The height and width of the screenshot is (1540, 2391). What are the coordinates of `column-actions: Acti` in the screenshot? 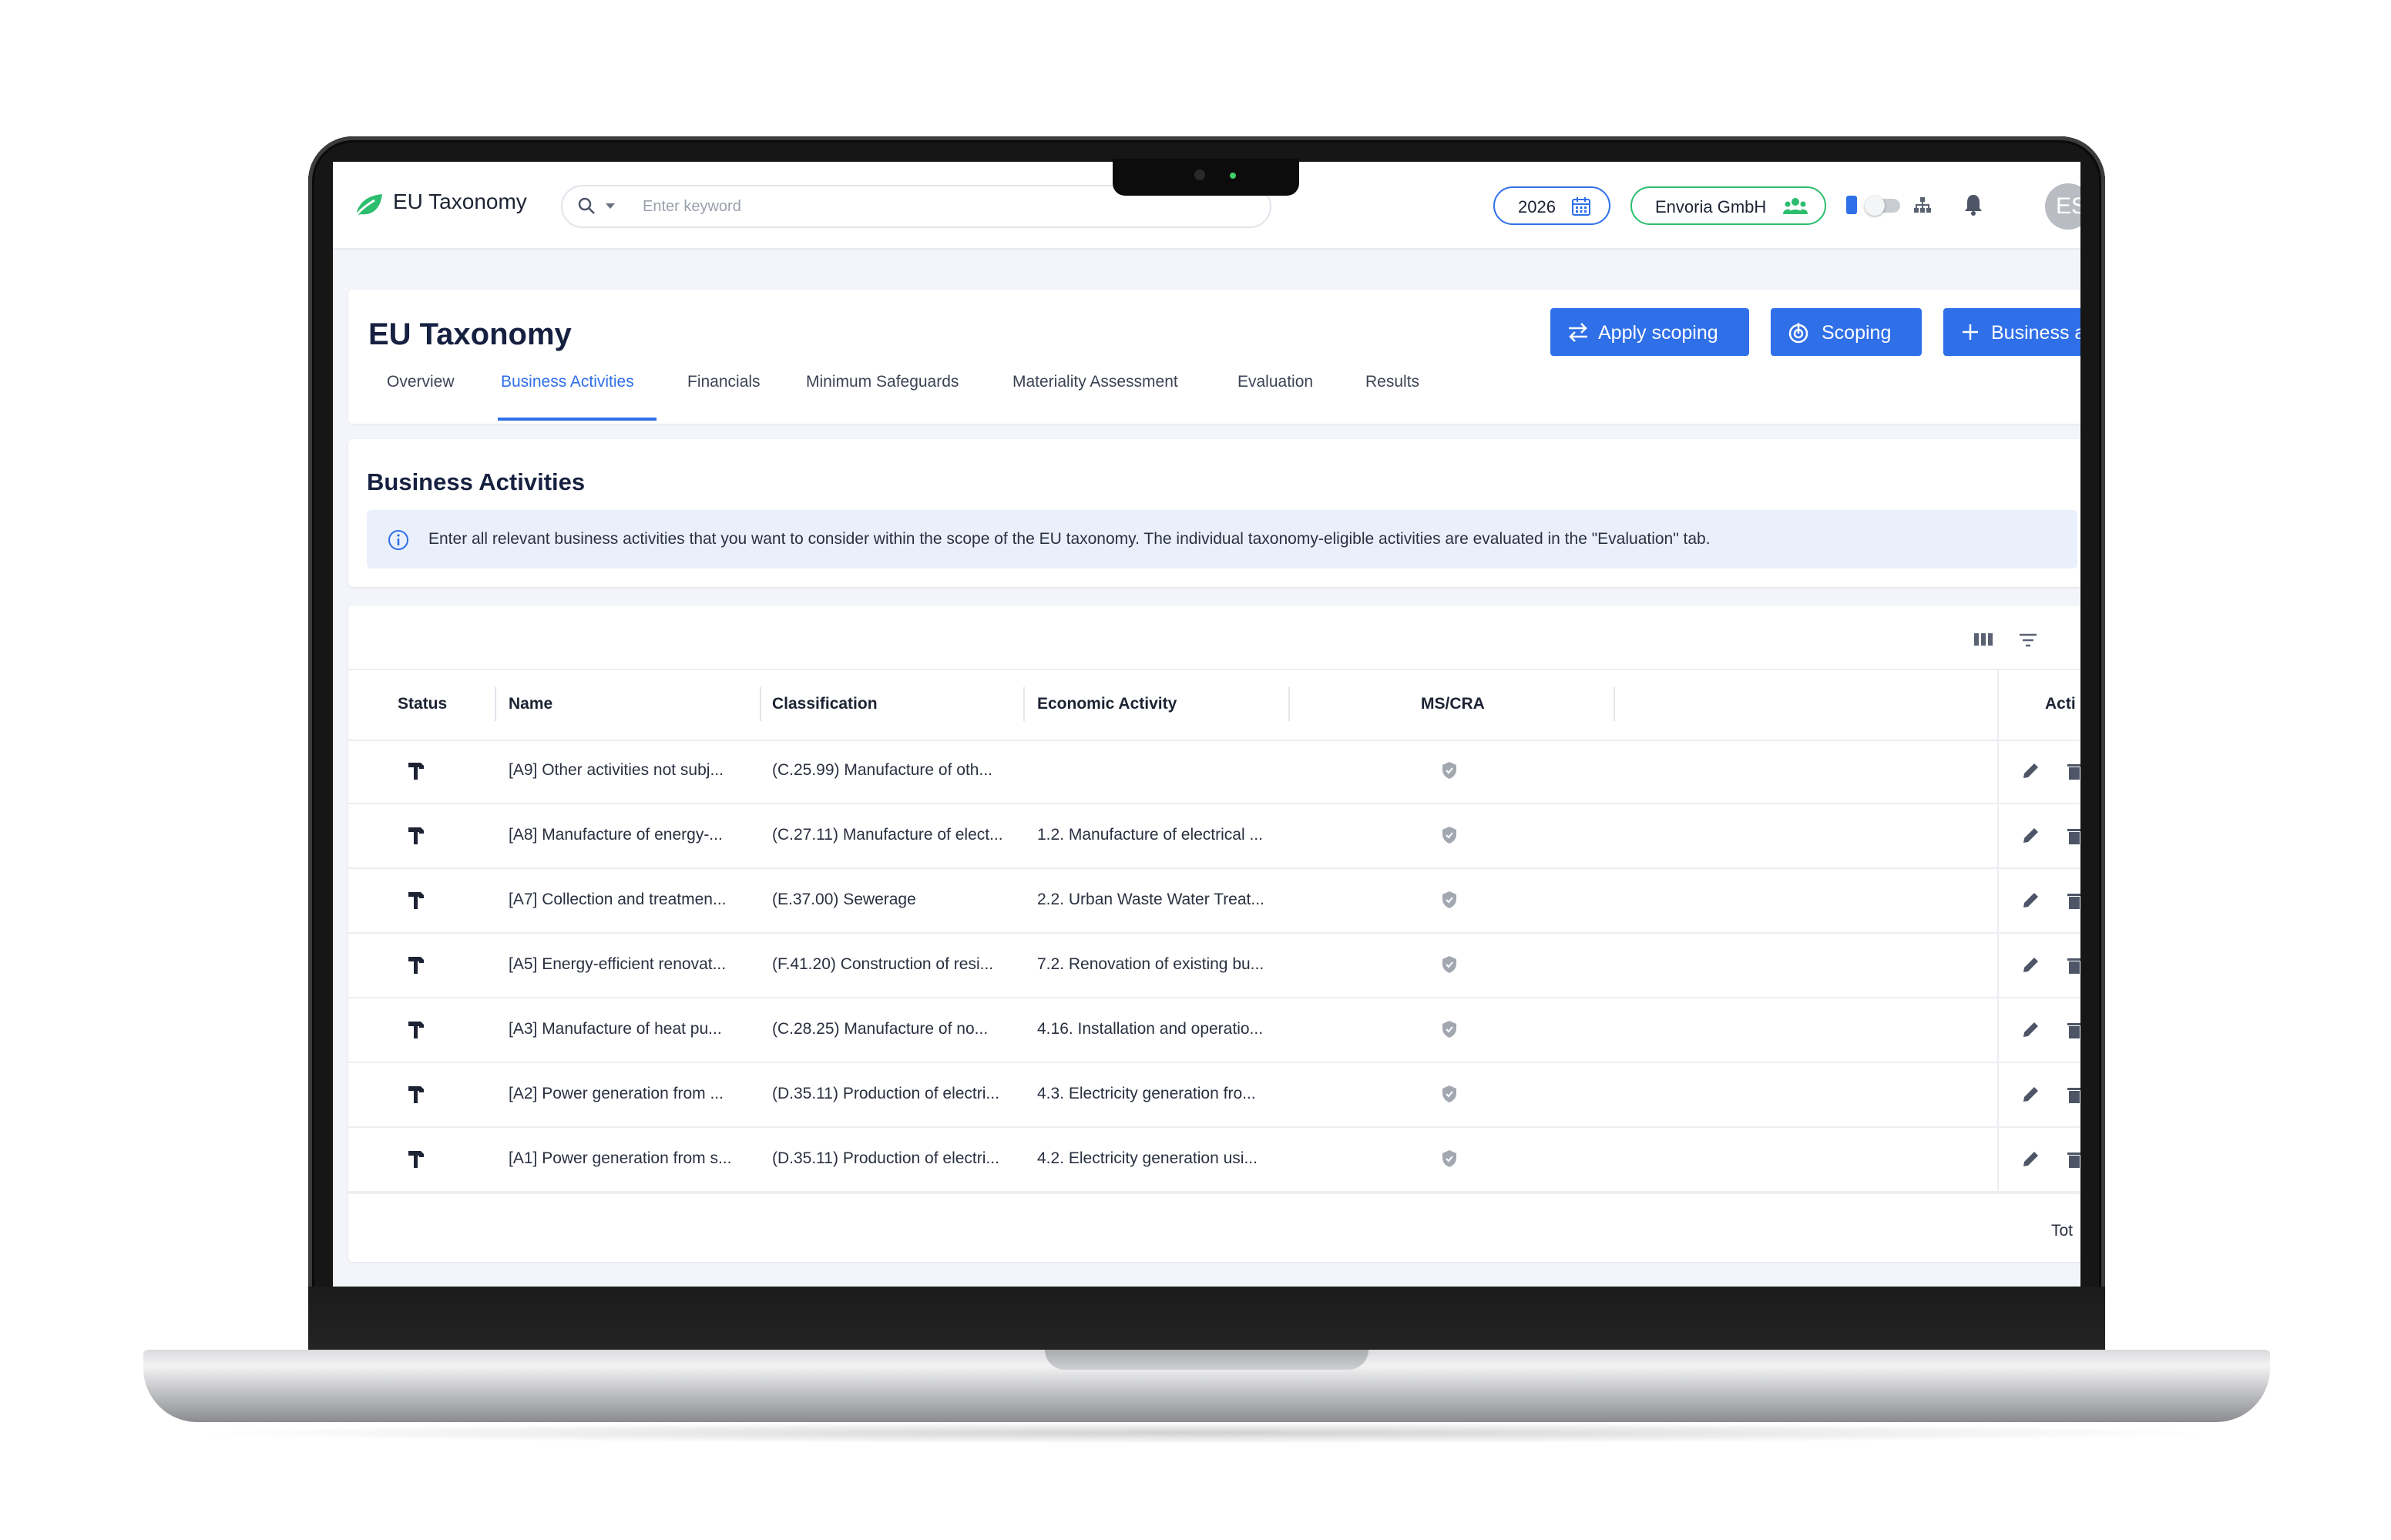 It's located at (2060, 704).